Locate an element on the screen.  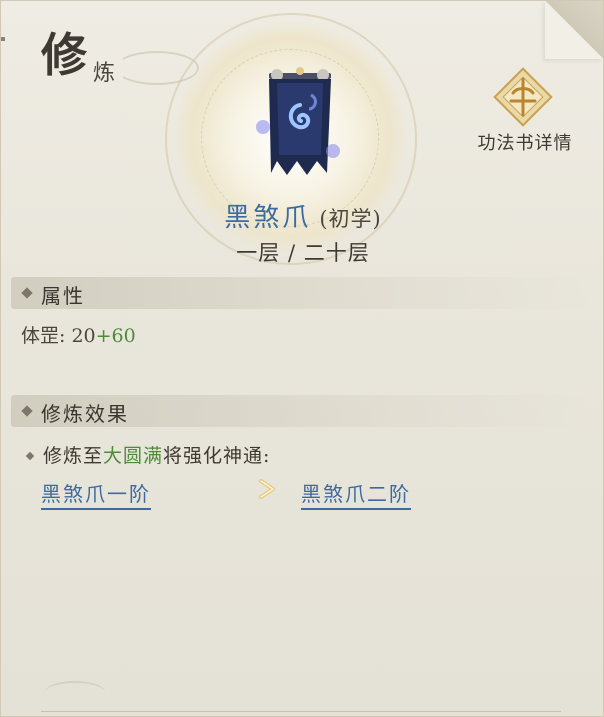
bottom-divider is located at coordinates (301, 711).